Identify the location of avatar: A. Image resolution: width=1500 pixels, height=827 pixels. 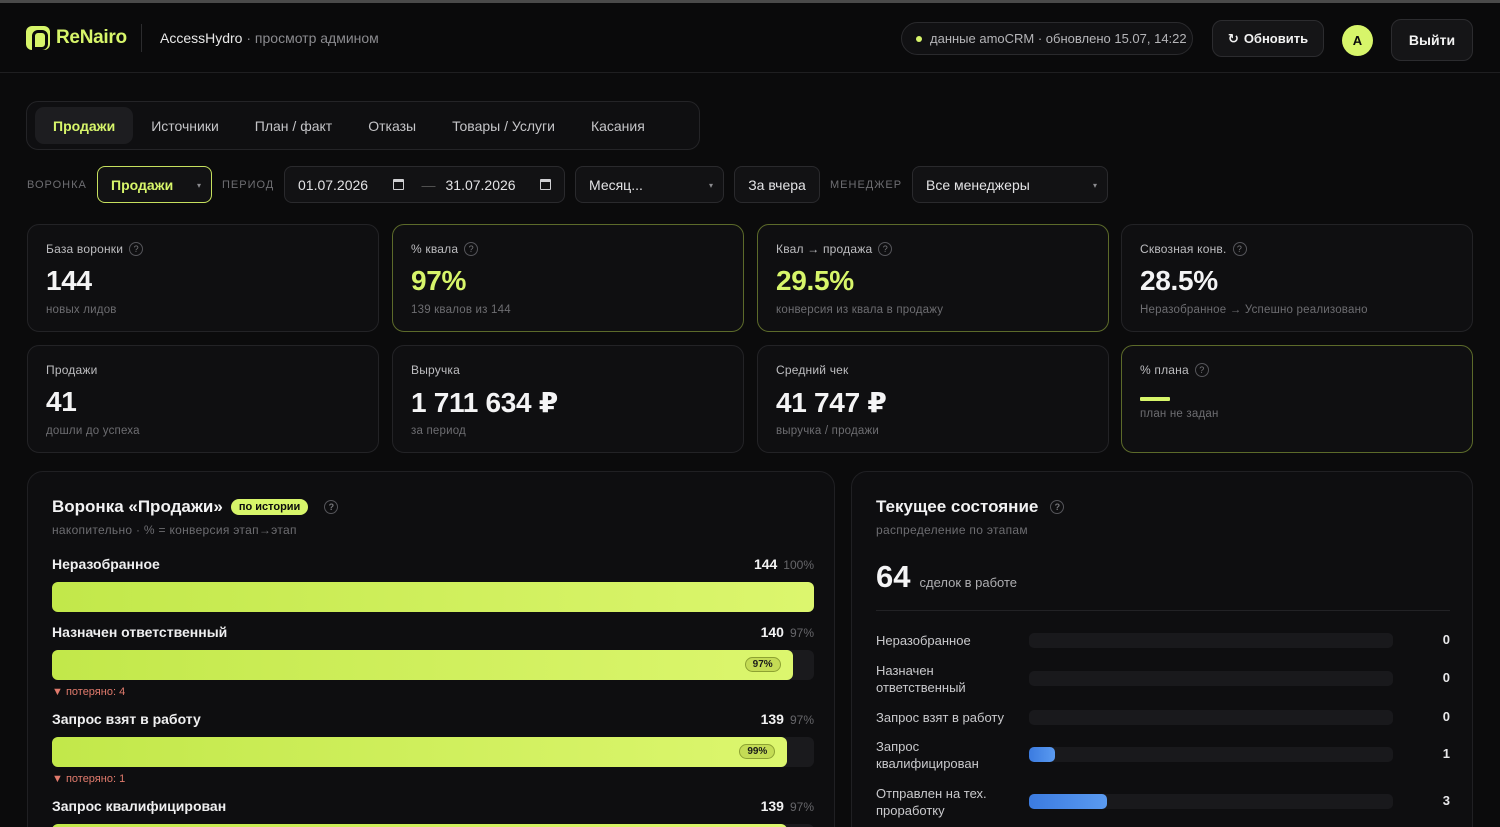
(1357, 40).